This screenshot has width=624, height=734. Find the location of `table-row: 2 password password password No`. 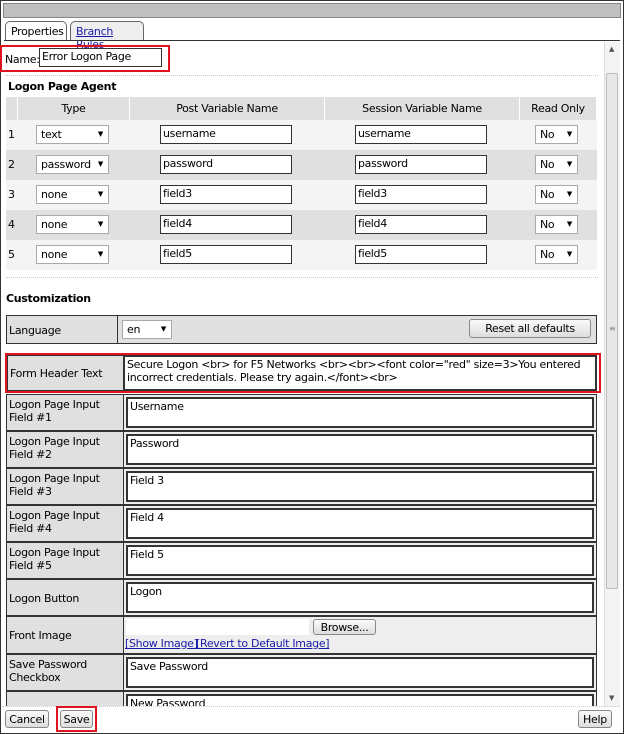

table-row: 2 password password password No is located at coordinates (301, 165).